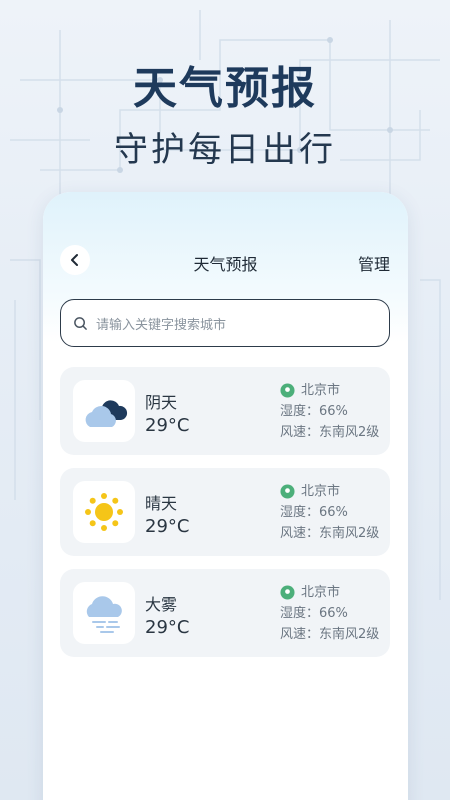  I want to click on sunny-icon, so click(104, 512).